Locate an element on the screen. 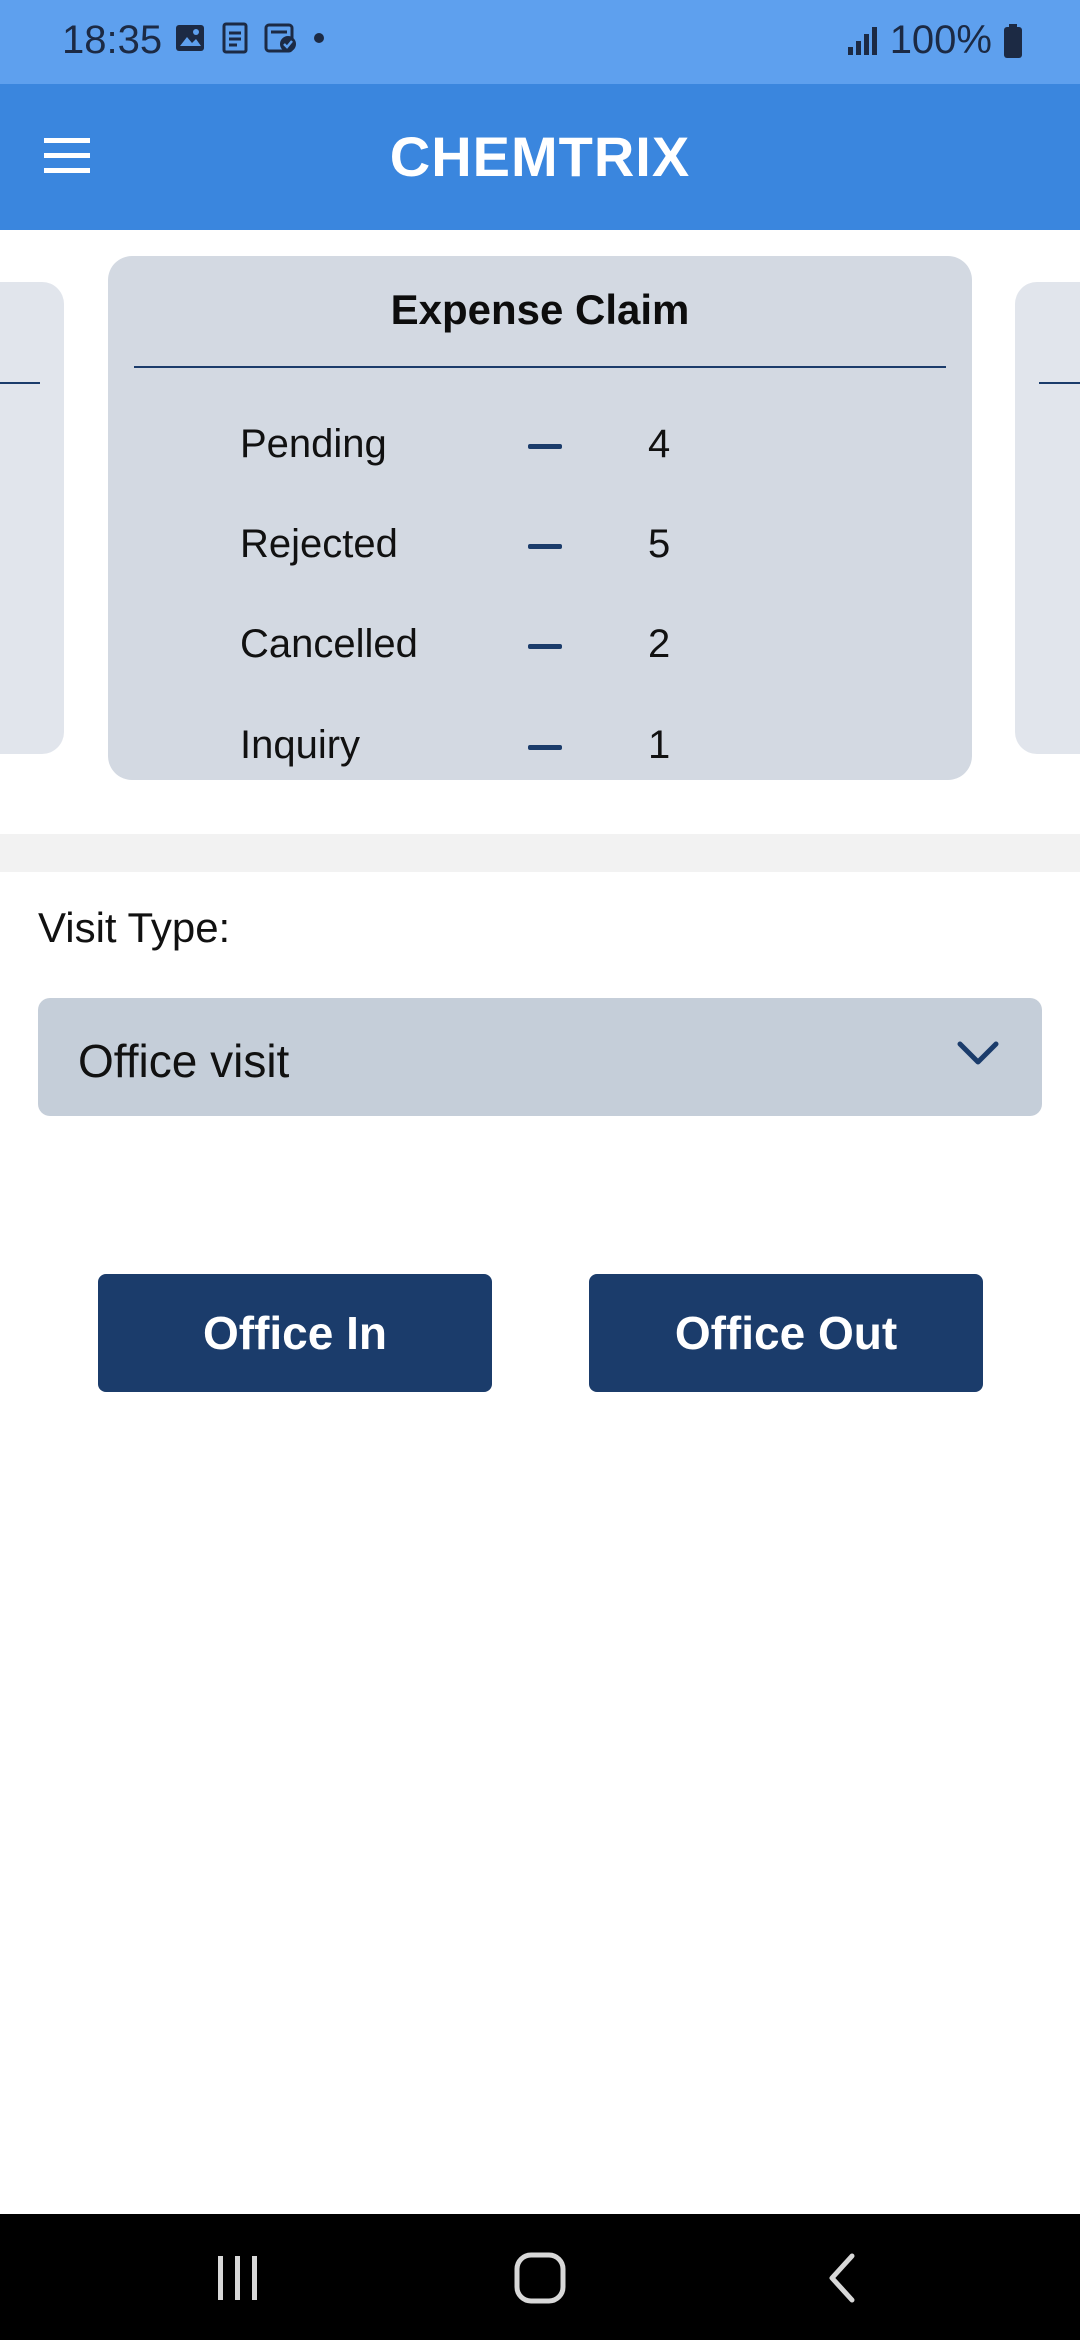 The image size is (1080, 2340). claim-label: Pending is located at coordinates (313, 444).